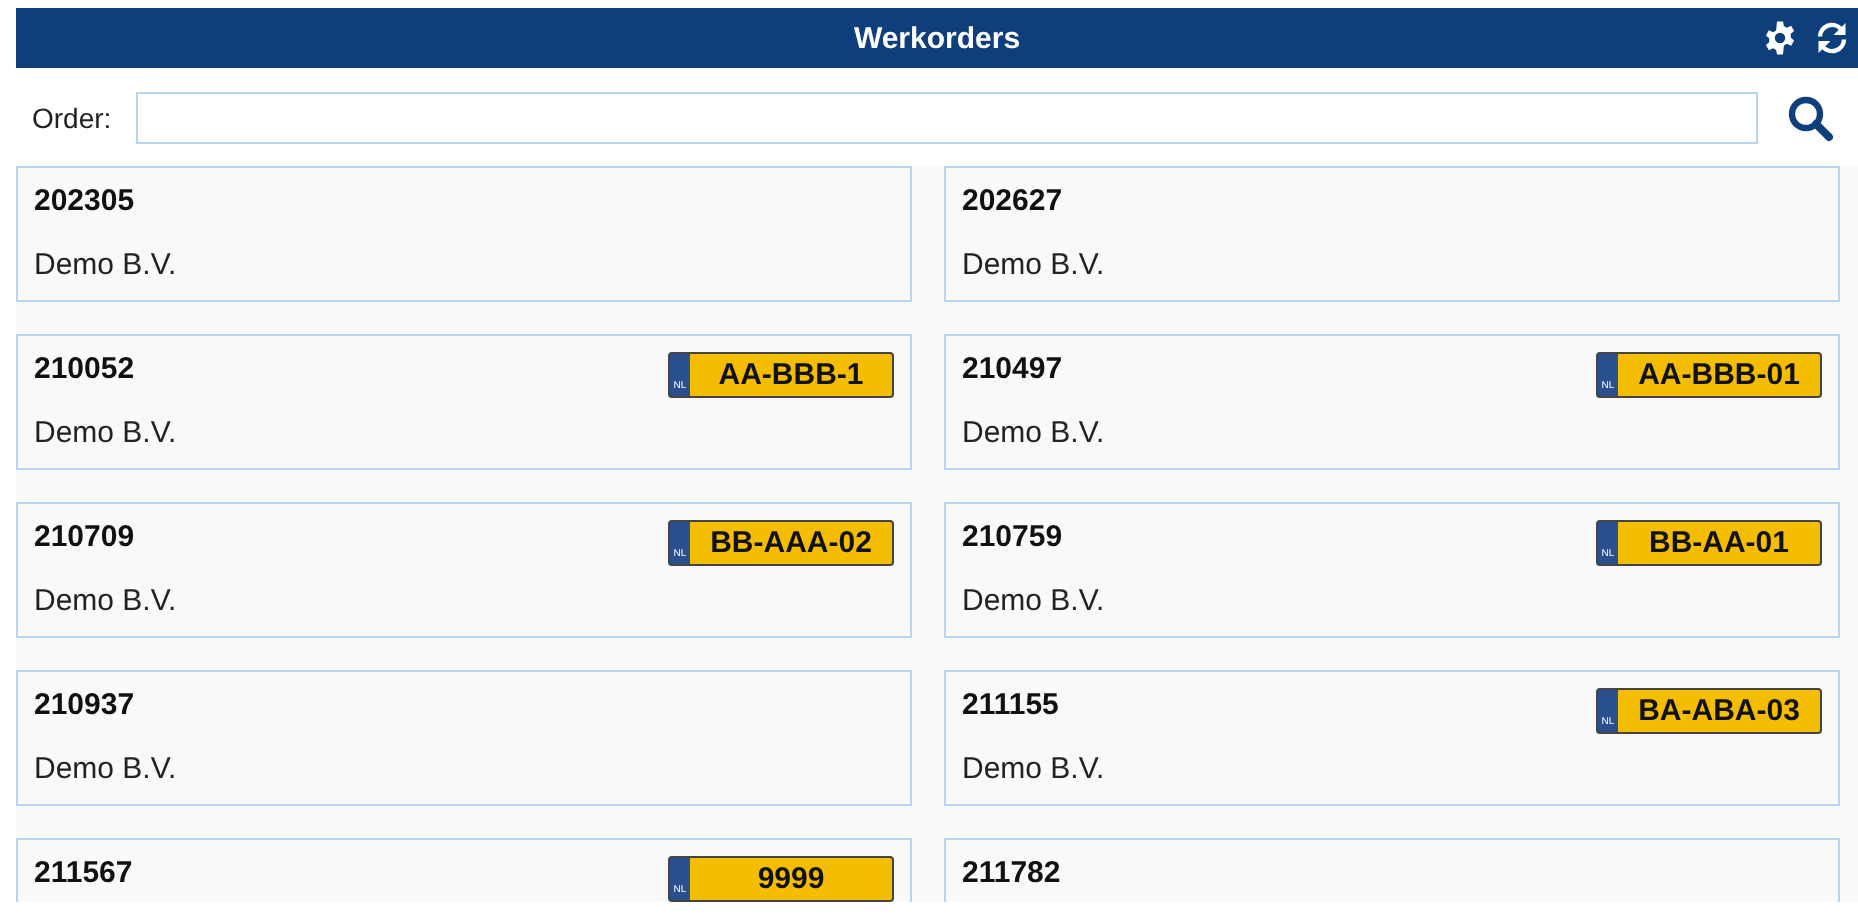 This screenshot has width=1858, height=920. What do you see at coordinates (1012, 201) in the screenshot?
I see `order-number: 202627` at bounding box center [1012, 201].